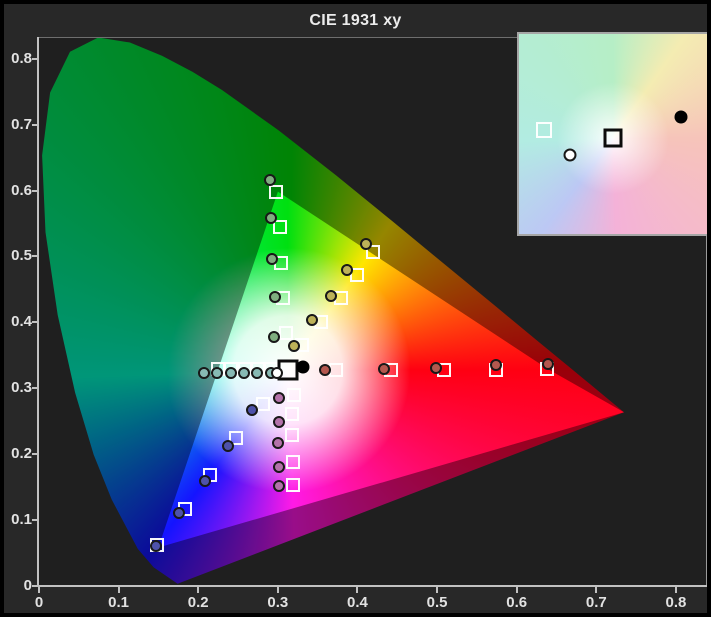 The width and height of the screenshot is (711, 617). I want to click on x-tick-0.5, so click(437, 590).